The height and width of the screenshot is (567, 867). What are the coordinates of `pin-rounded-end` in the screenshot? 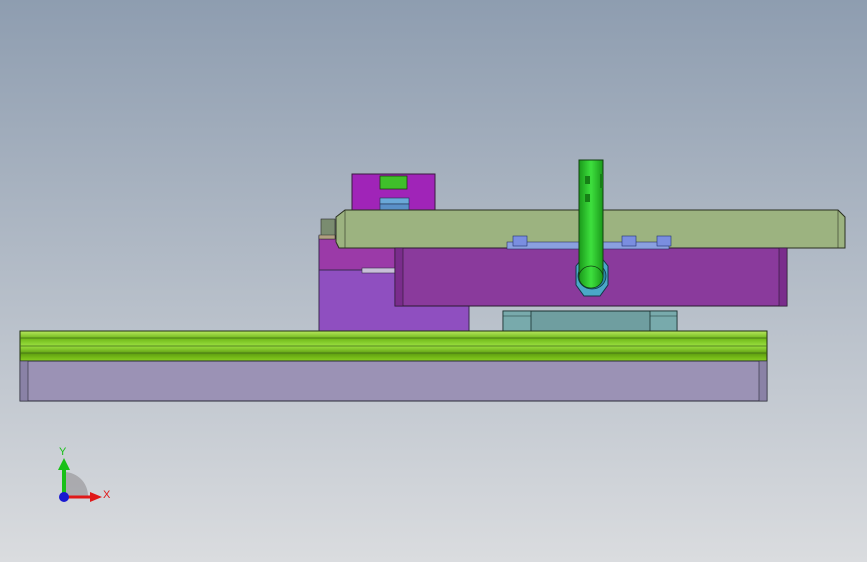 It's located at (591, 277).